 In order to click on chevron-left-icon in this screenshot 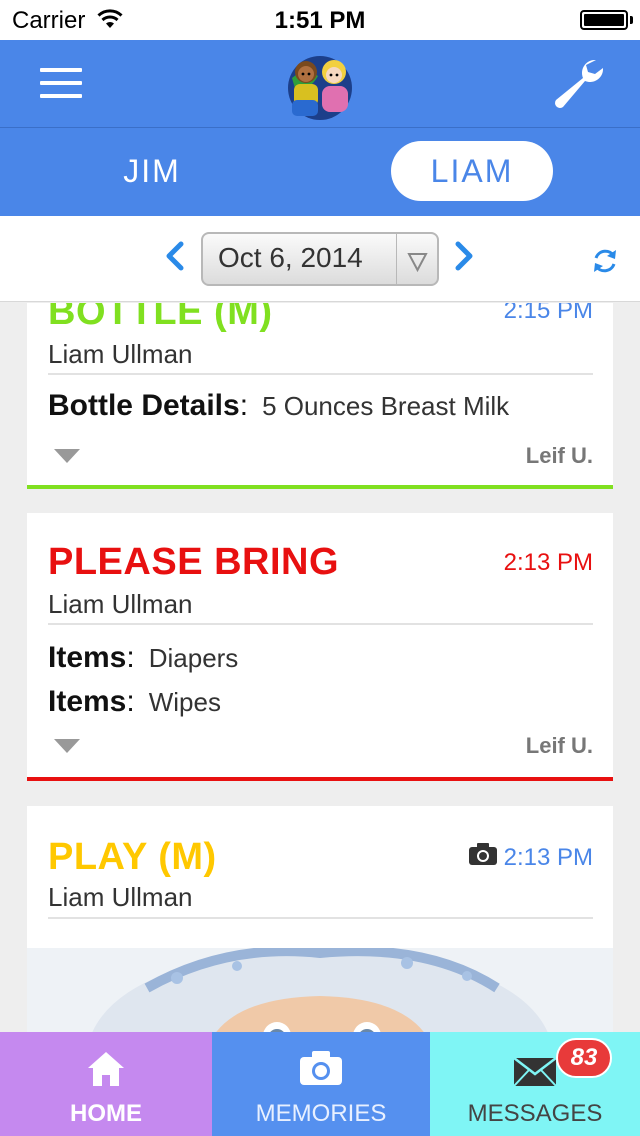, I will do `click(175, 256)`.